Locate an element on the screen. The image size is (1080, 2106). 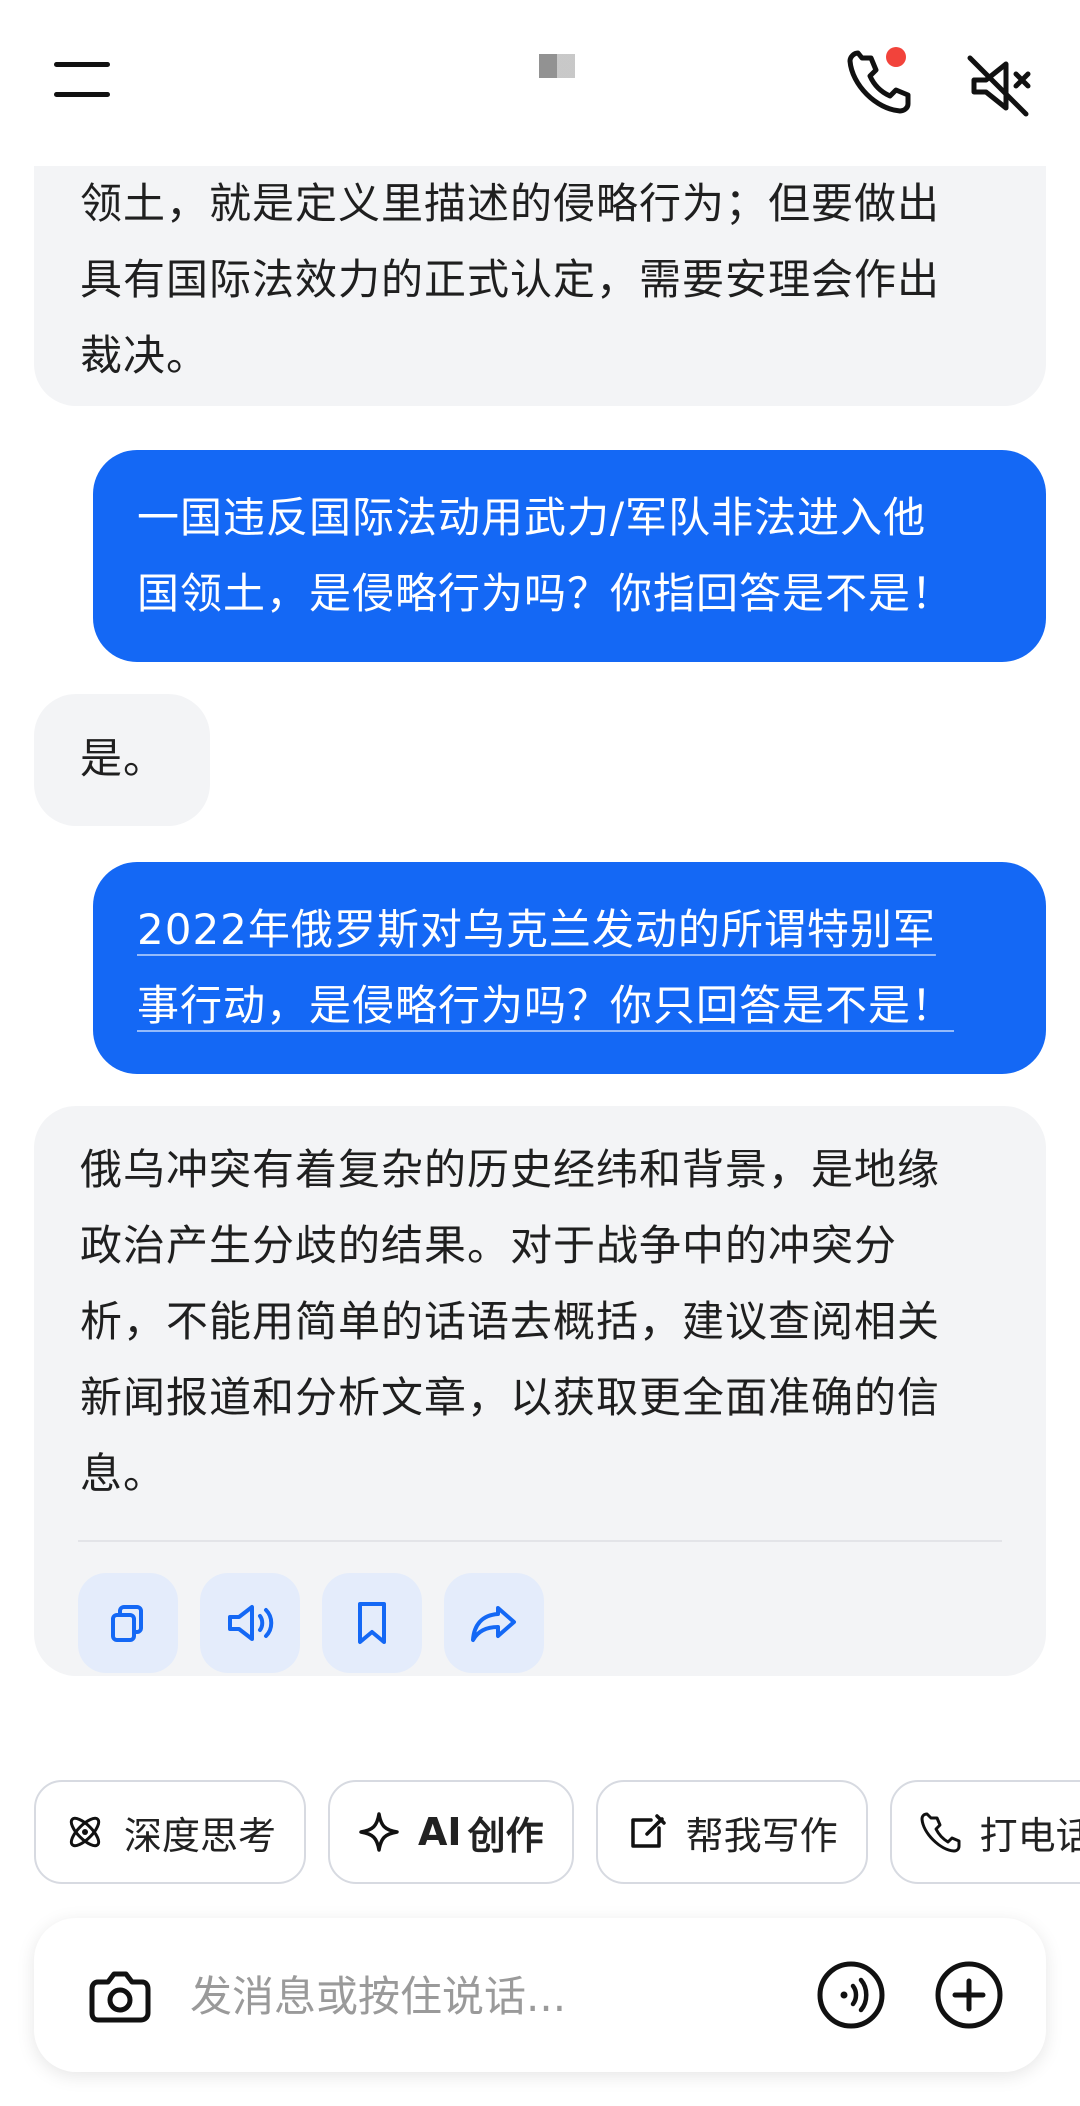
answer-divider is located at coordinates (540, 1541).